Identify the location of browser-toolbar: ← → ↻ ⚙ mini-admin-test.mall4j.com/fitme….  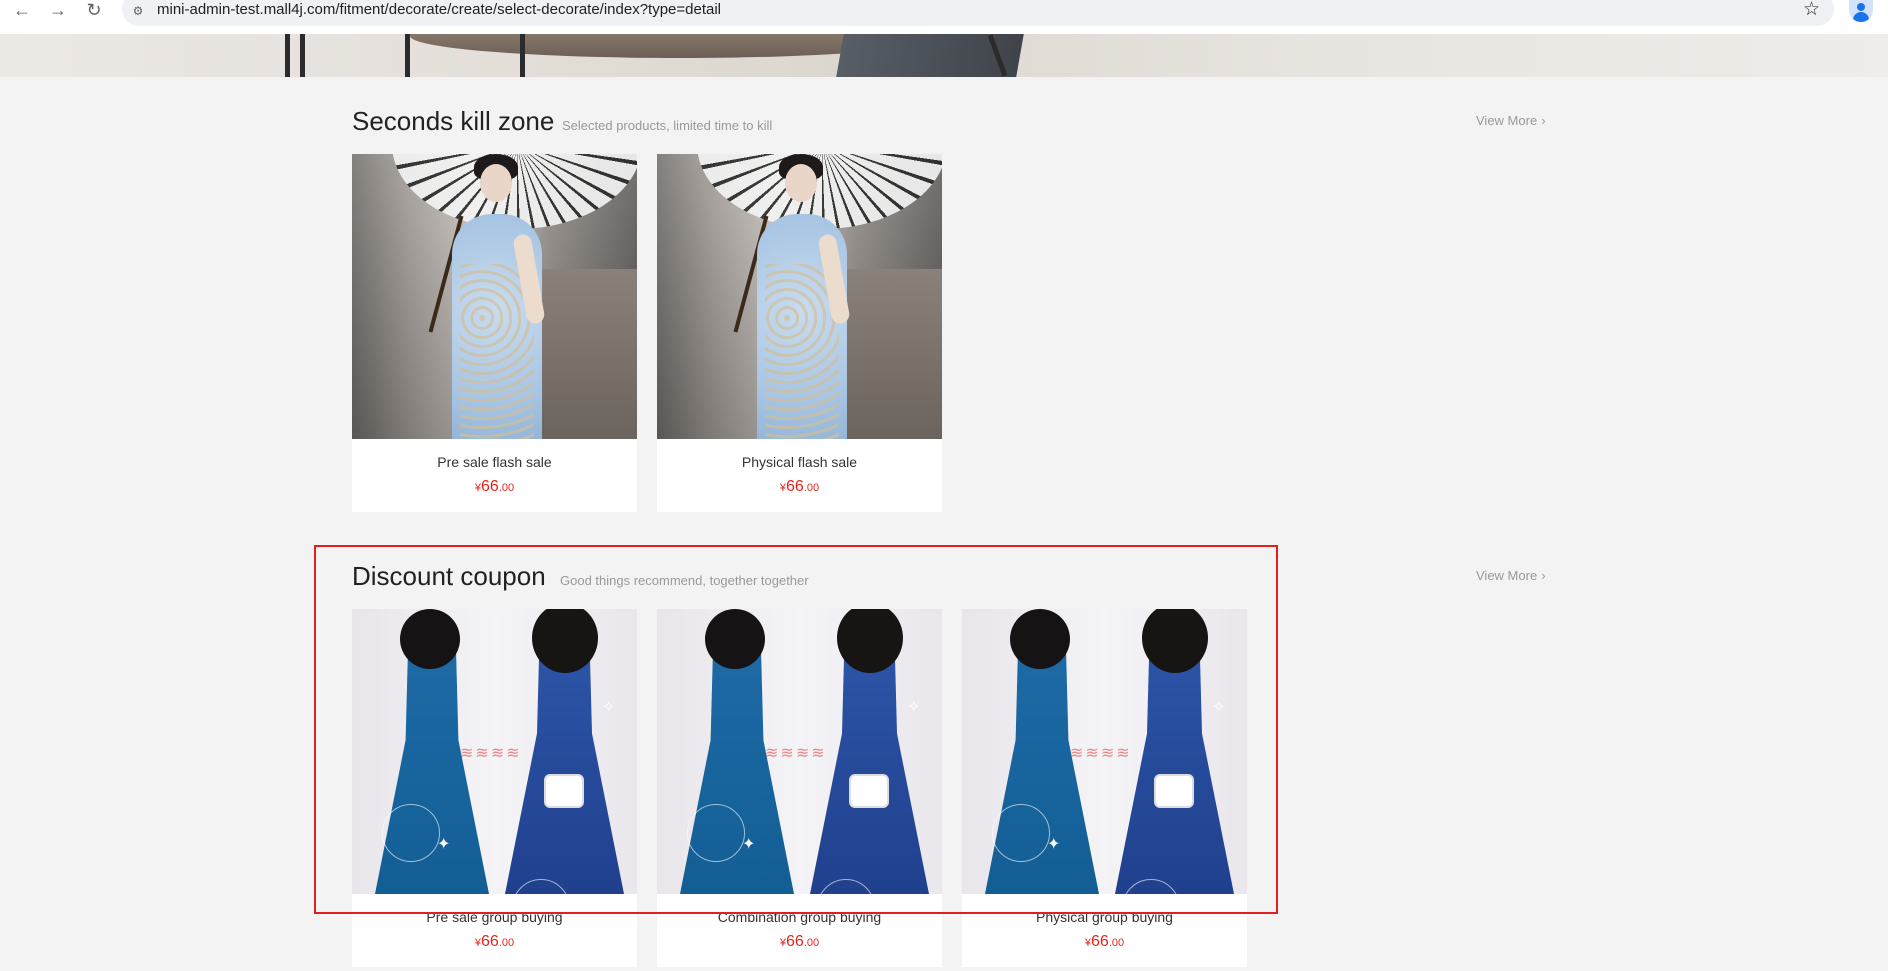
(944, 17).